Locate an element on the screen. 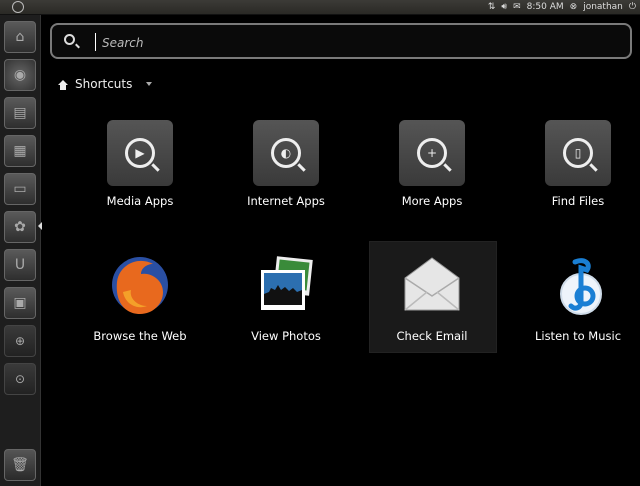 The image size is (640, 486). app-label: Browse the Web is located at coordinates (140, 336).